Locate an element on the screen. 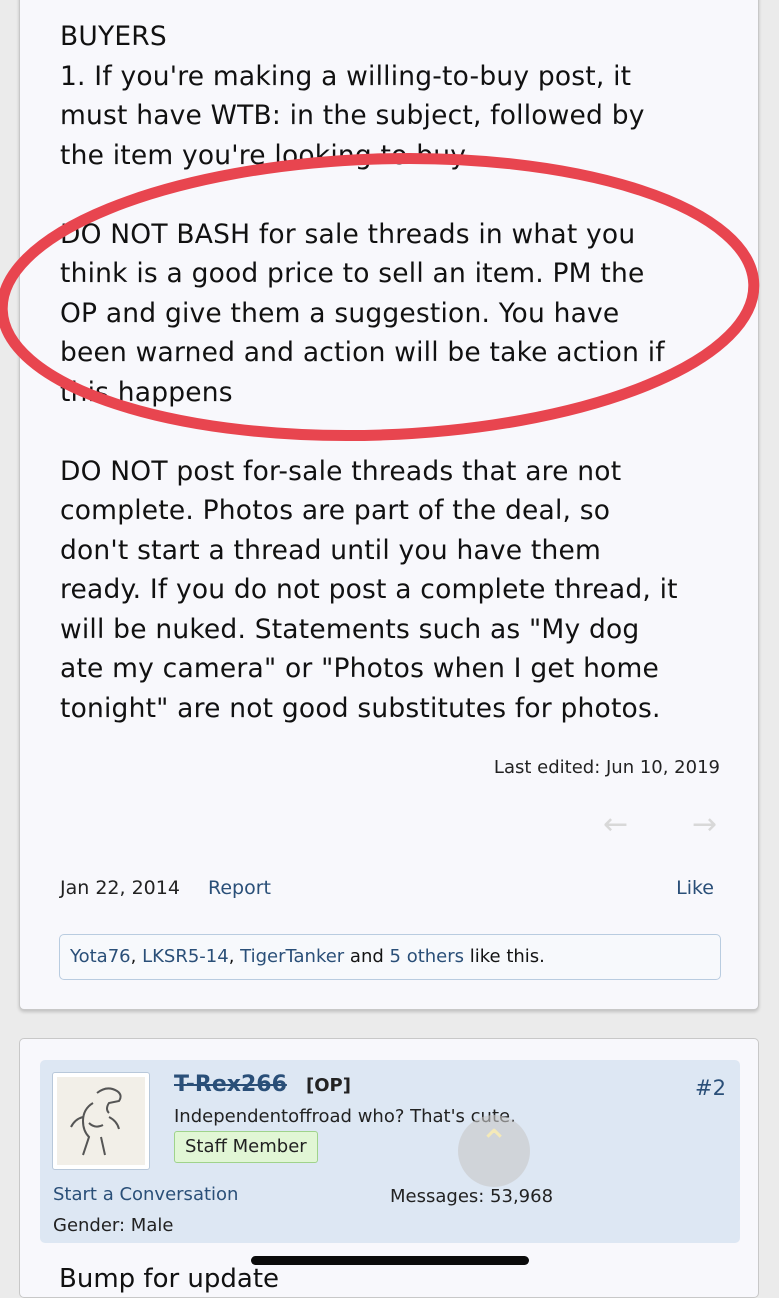 The width and height of the screenshot is (779, 1298). body-line: BUYERS is located at coordinates (113, 36).